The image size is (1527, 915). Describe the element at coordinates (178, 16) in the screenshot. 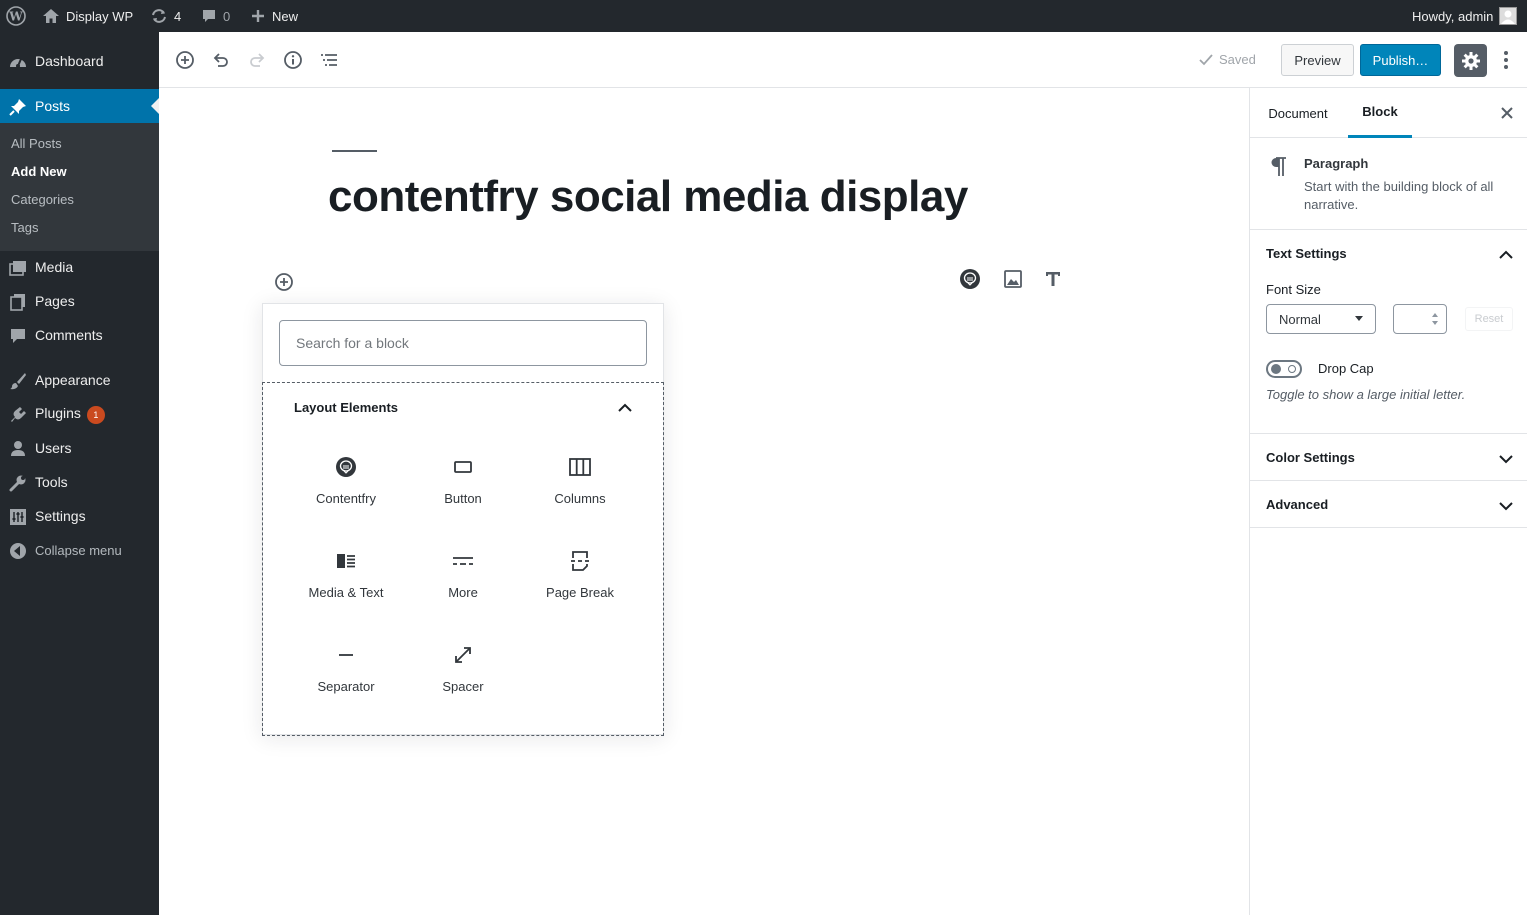

I see `updates-count: 4` at that location.